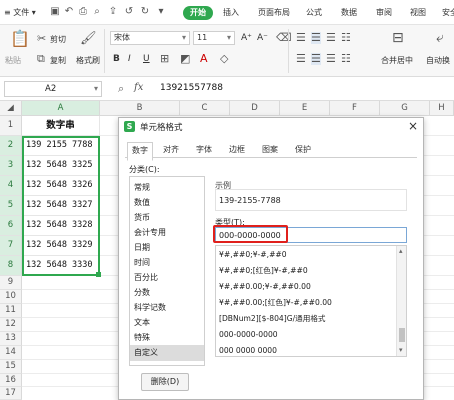 This screenshot has width=454, height=400. Describe the element at coordinates (237, 150) in the screenshot. I see `tab-border: 边框` at that location.